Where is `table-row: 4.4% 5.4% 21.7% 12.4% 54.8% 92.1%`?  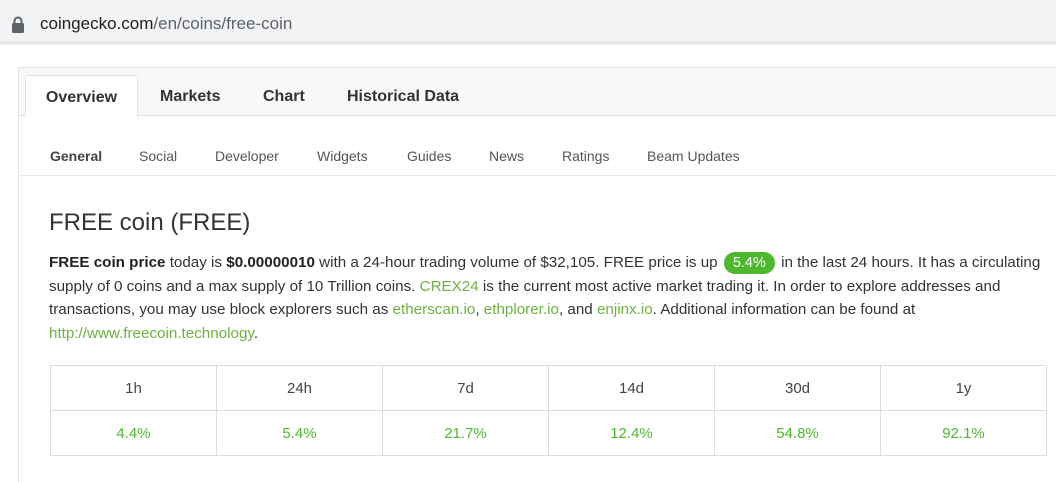 table-row: 4.4% 5.4% 21.7% 12.4% 54.8% 92.1% is located at coordinates (548, 433).